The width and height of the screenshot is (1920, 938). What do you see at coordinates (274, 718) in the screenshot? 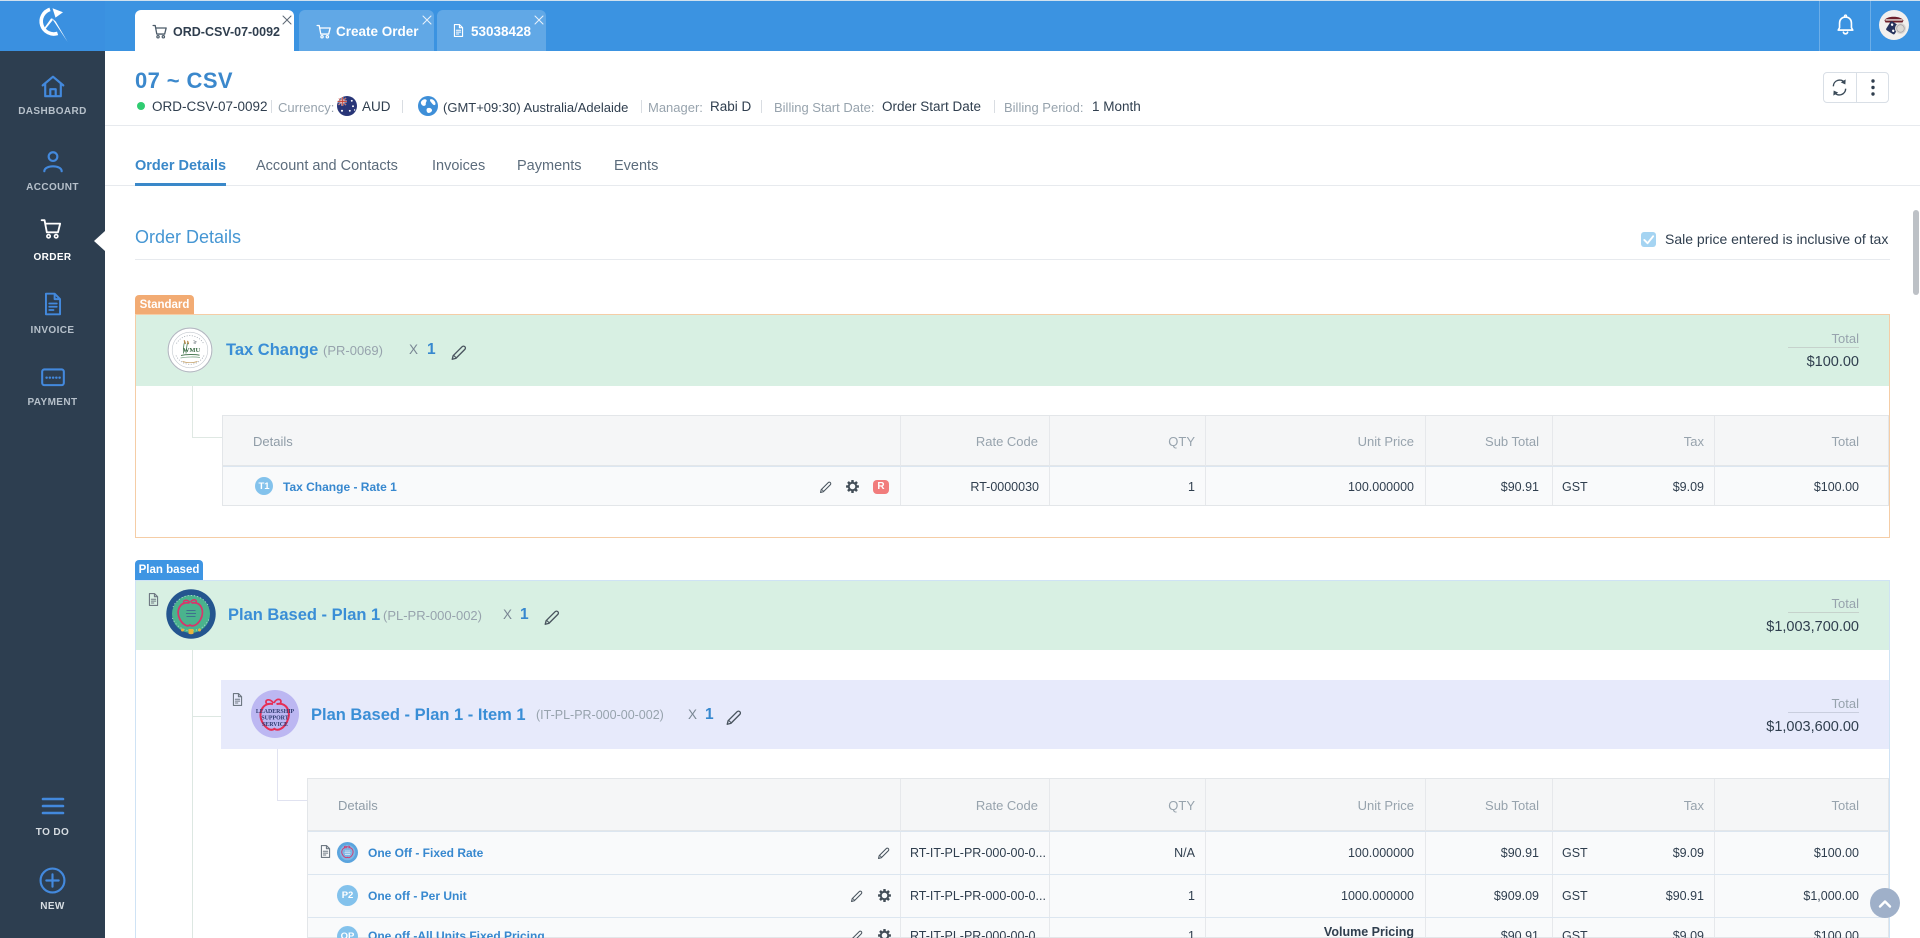
I see `svg-text: SUPPORT` at bounding box center [274, 718].